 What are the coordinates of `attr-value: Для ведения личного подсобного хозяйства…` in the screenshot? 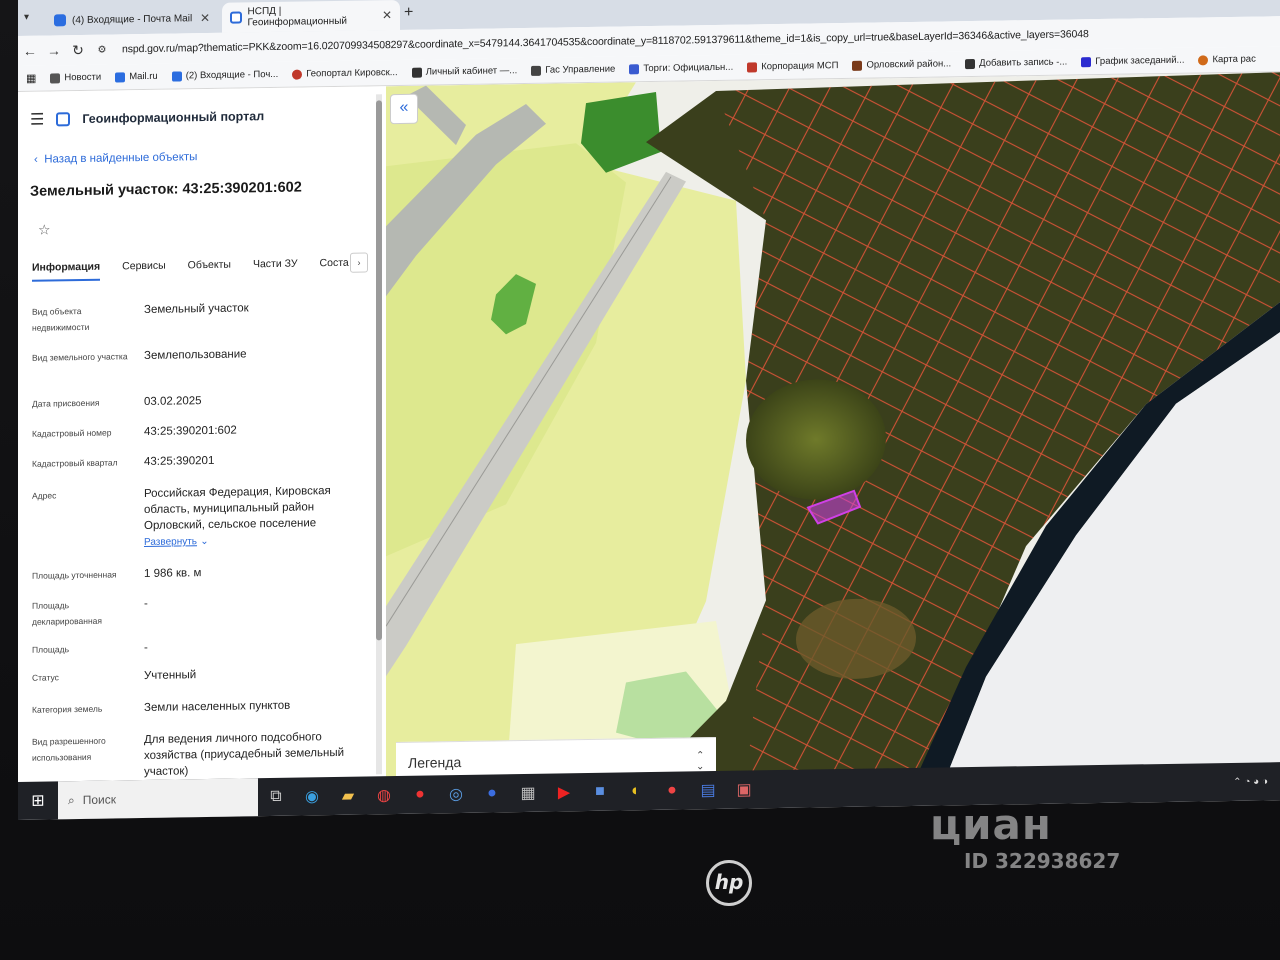 It's located at (244, 755).